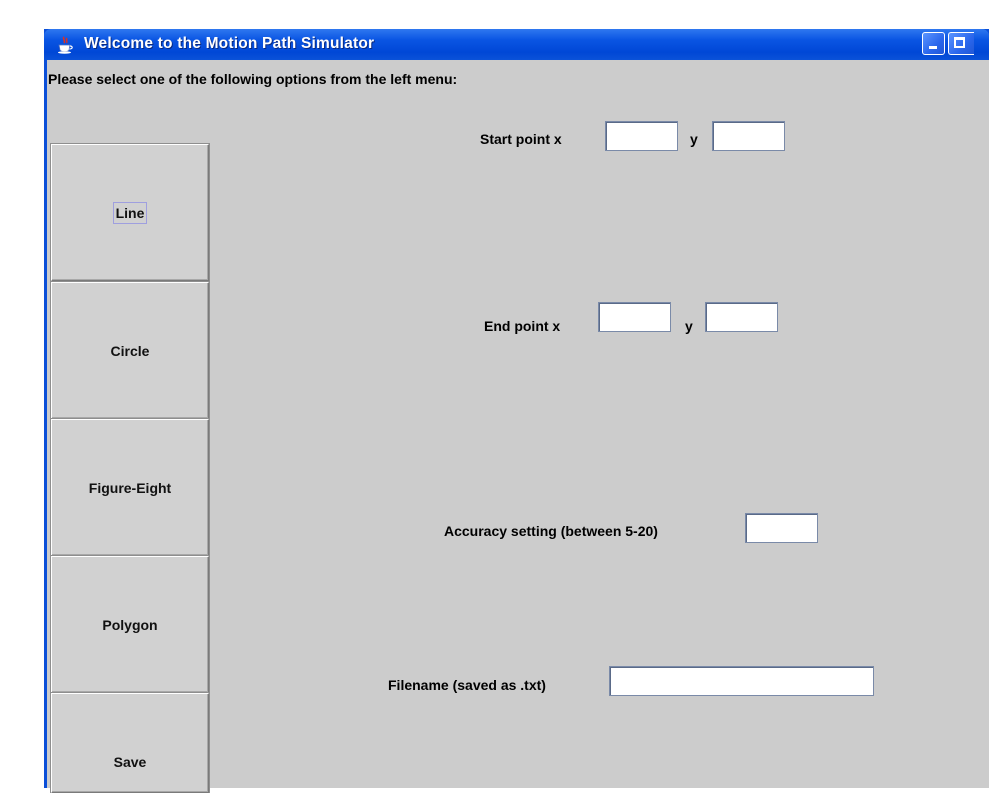 The height and width of the screenshot is (793, 989). I want to click on accuracy-input, so click(781, 528).